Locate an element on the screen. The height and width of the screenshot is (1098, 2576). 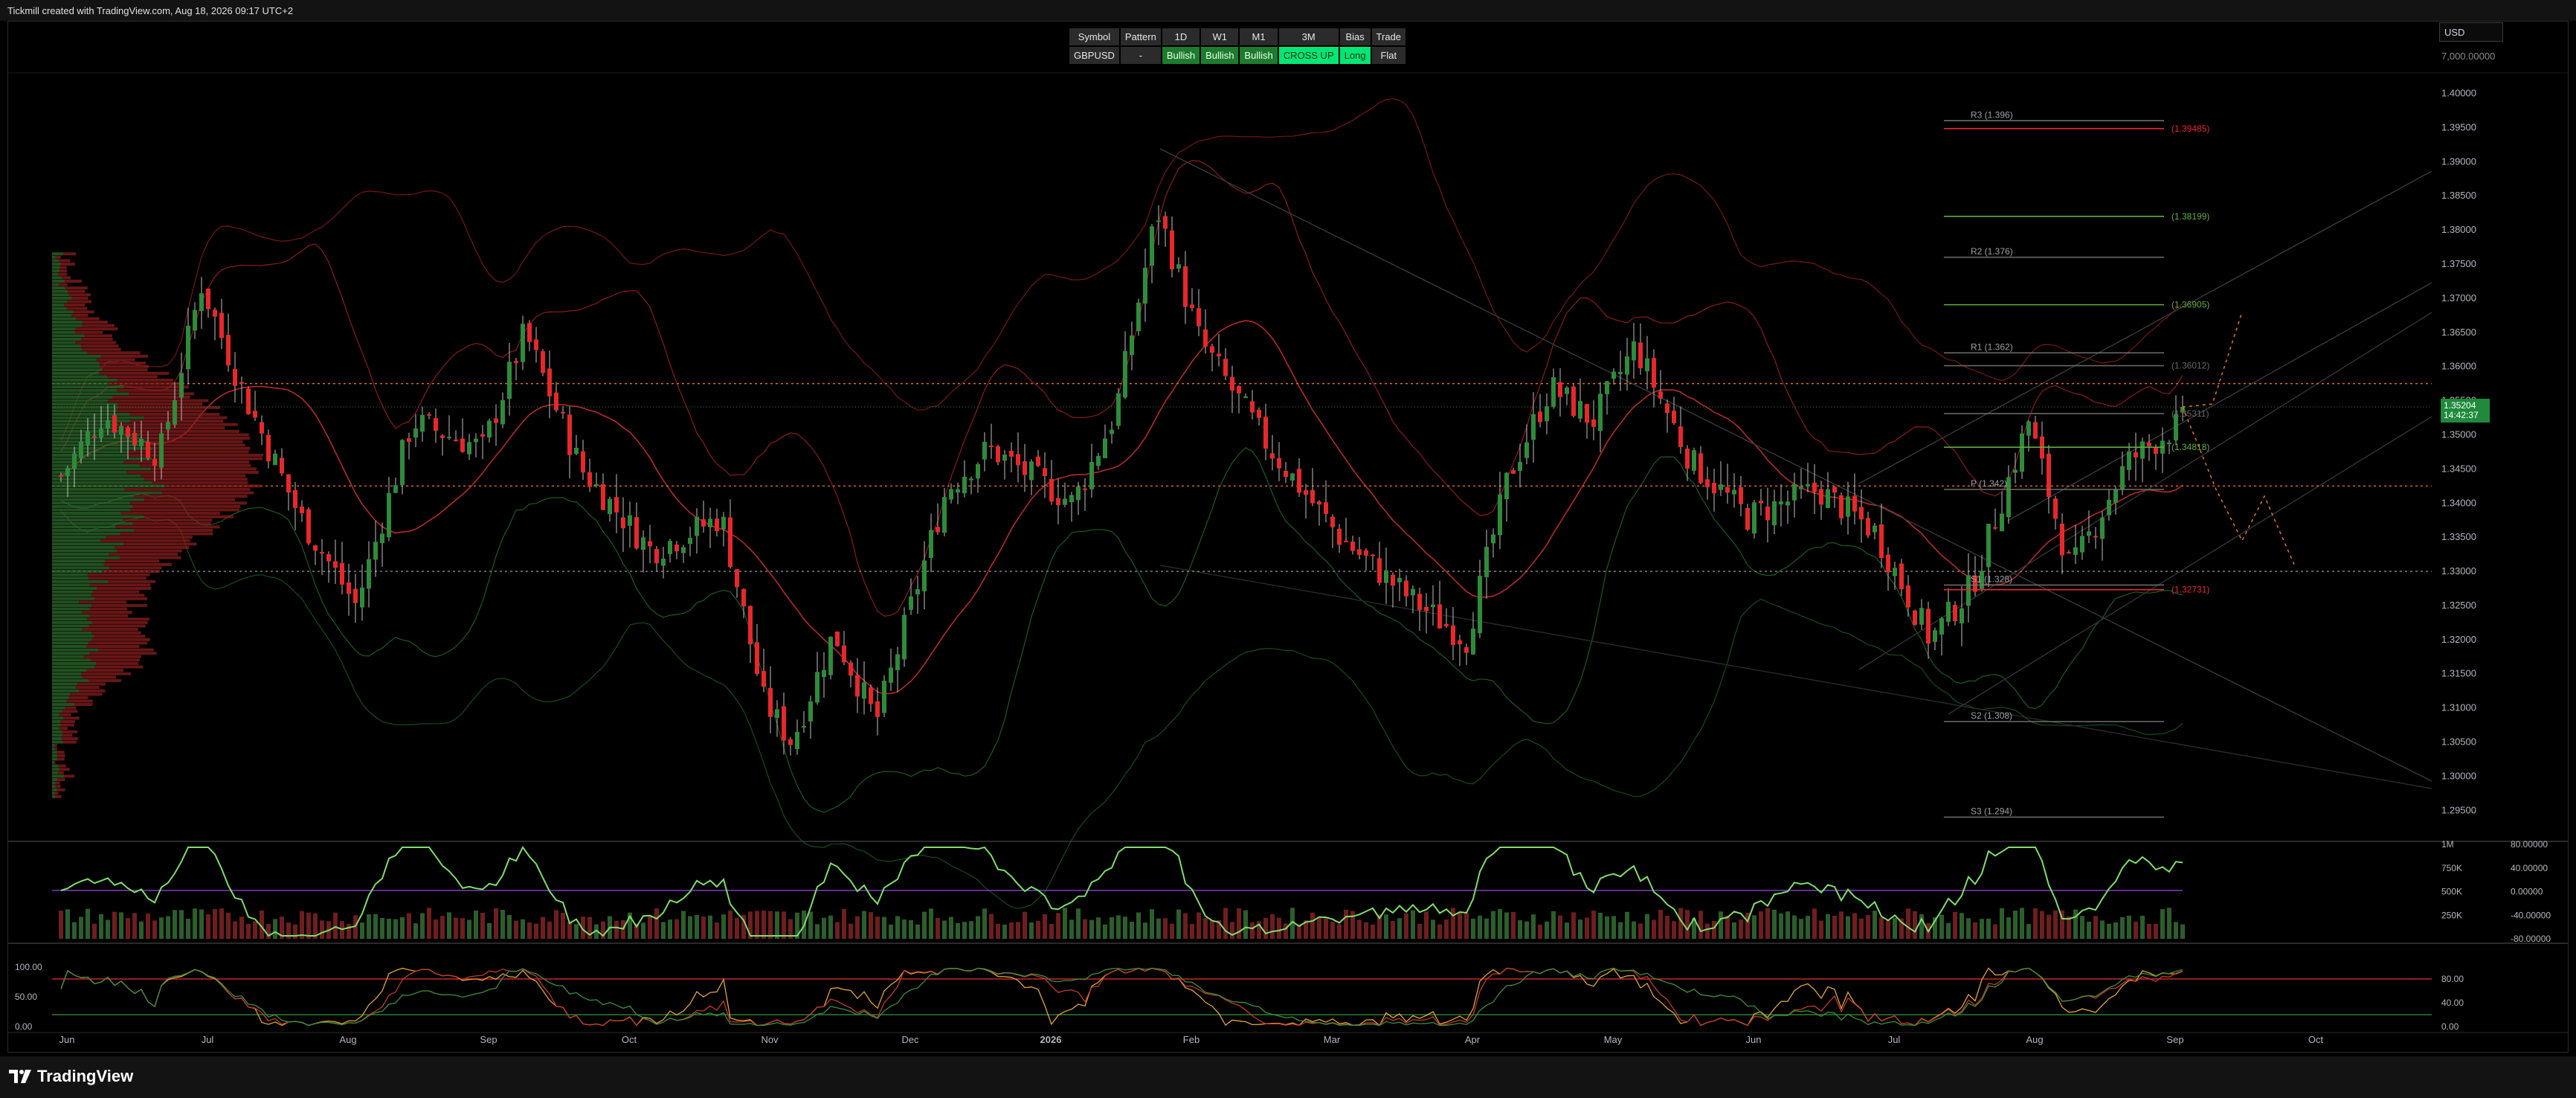
projection-path-up is located at coordinates (2212, 360).